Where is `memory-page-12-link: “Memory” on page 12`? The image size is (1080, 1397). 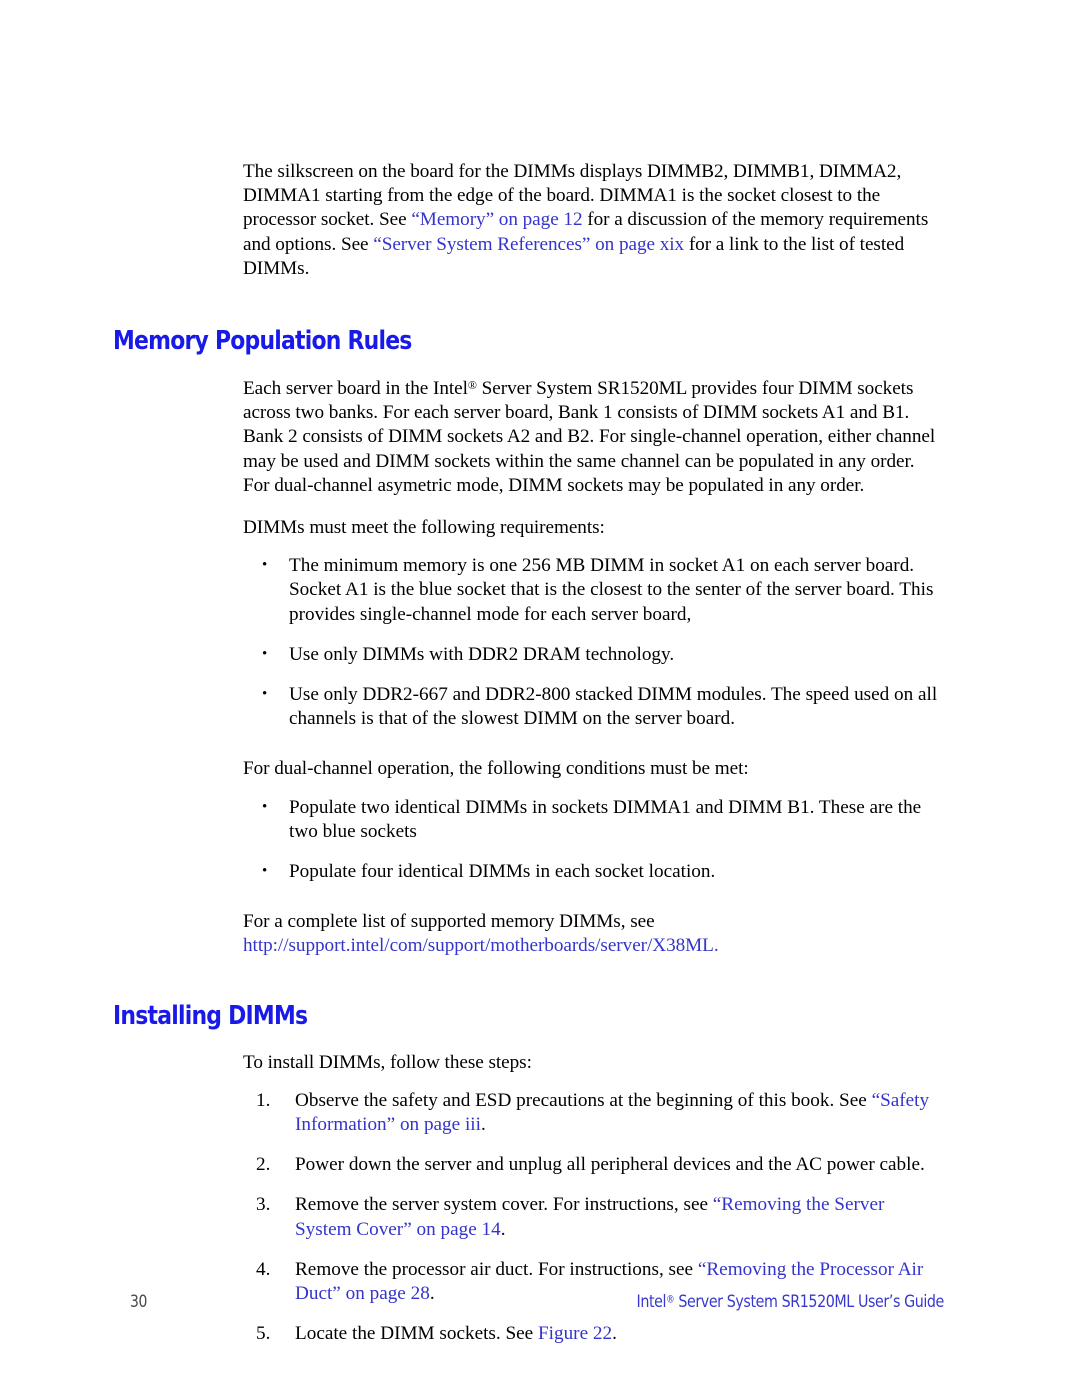
memory-page-12-link: “Memory” on page 12 is located at coordinates (496, 219).